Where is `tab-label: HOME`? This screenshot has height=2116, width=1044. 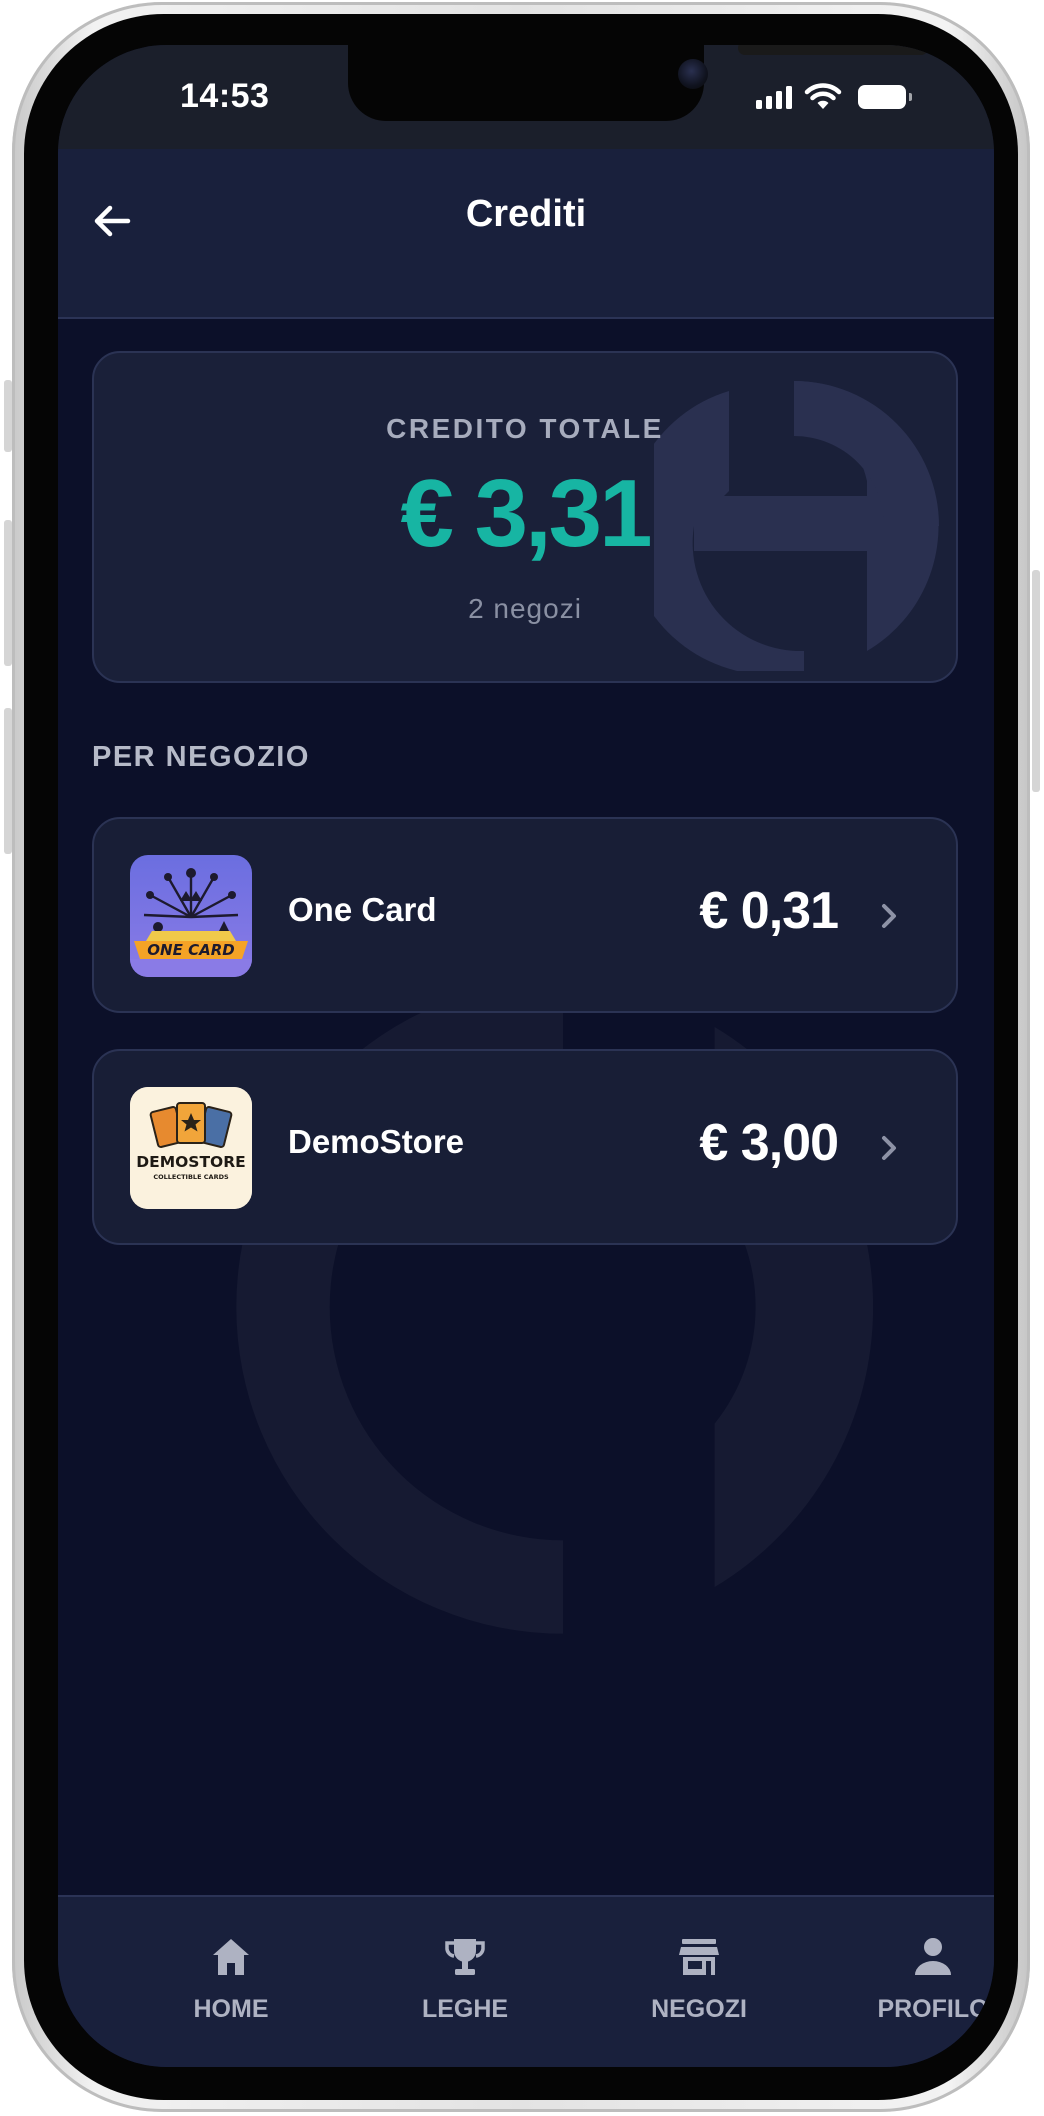 tab-label: HOME is located at coordinates (231, 2009).